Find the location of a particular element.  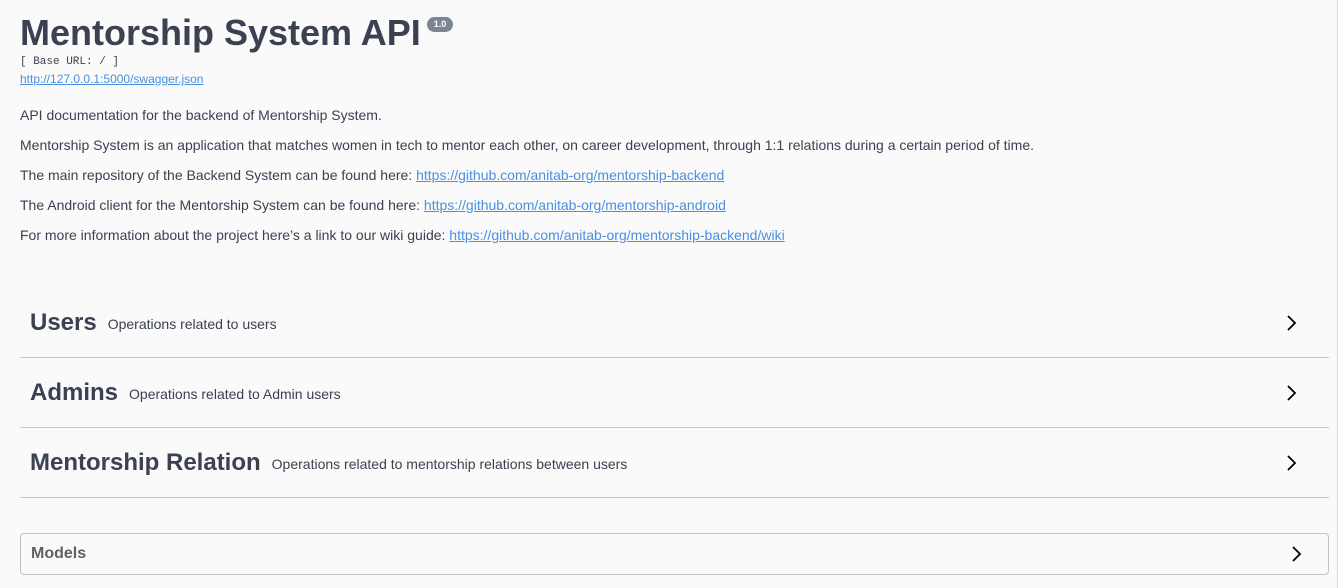

tag-description: Operations related to users is located at coordinates (192, 323).